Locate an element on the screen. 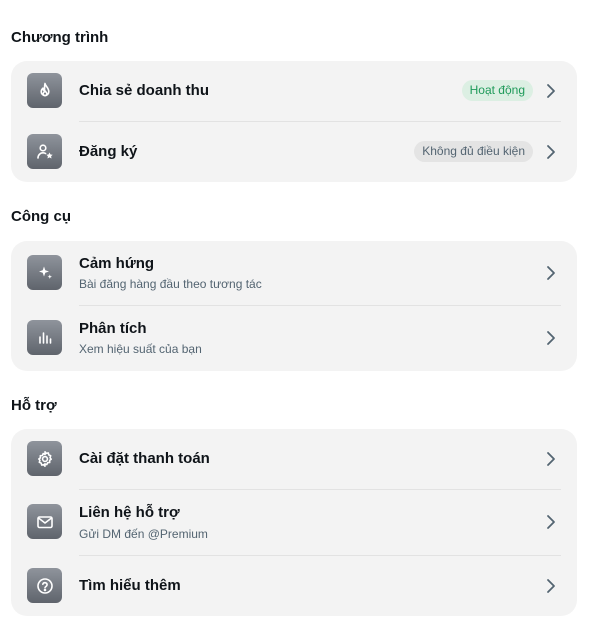 This screenshot has height=637, width=591. help-circle-icon is located at coordinates (44, 585).